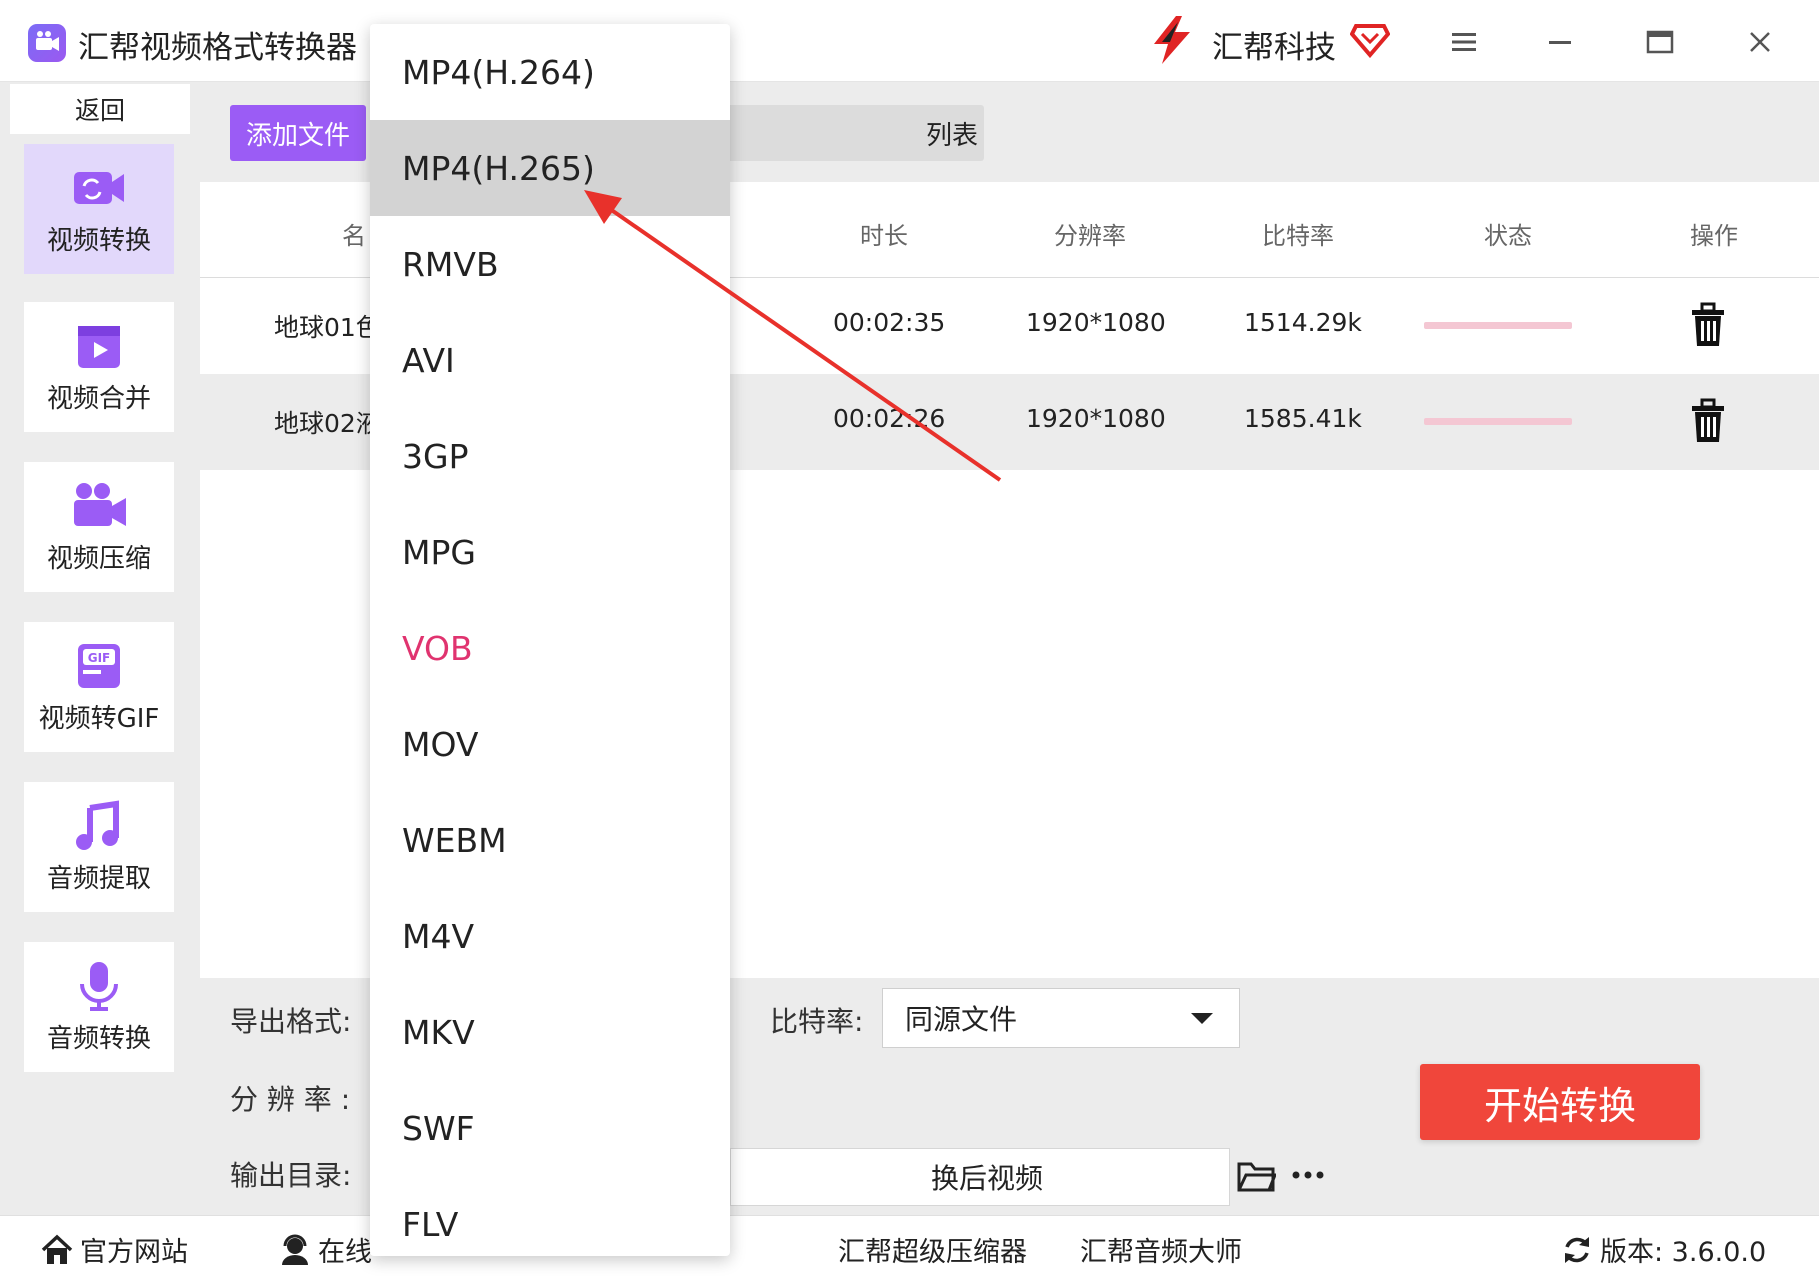 The height and width of the screenshot is (1279, 1819). I want to click on add-file-button: 添加文件, so click(298, 133).